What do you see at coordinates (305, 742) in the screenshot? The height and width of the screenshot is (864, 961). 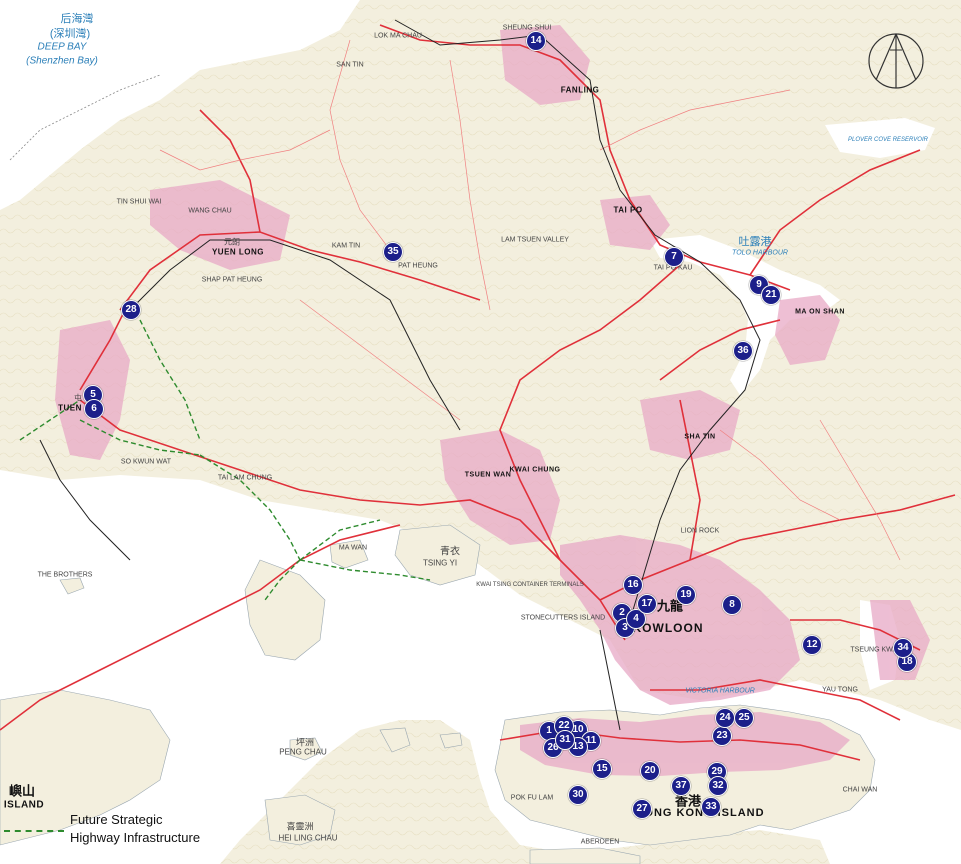 I see `peng-chau-zh-label: 坪洲` at bounding box center [305, 742].